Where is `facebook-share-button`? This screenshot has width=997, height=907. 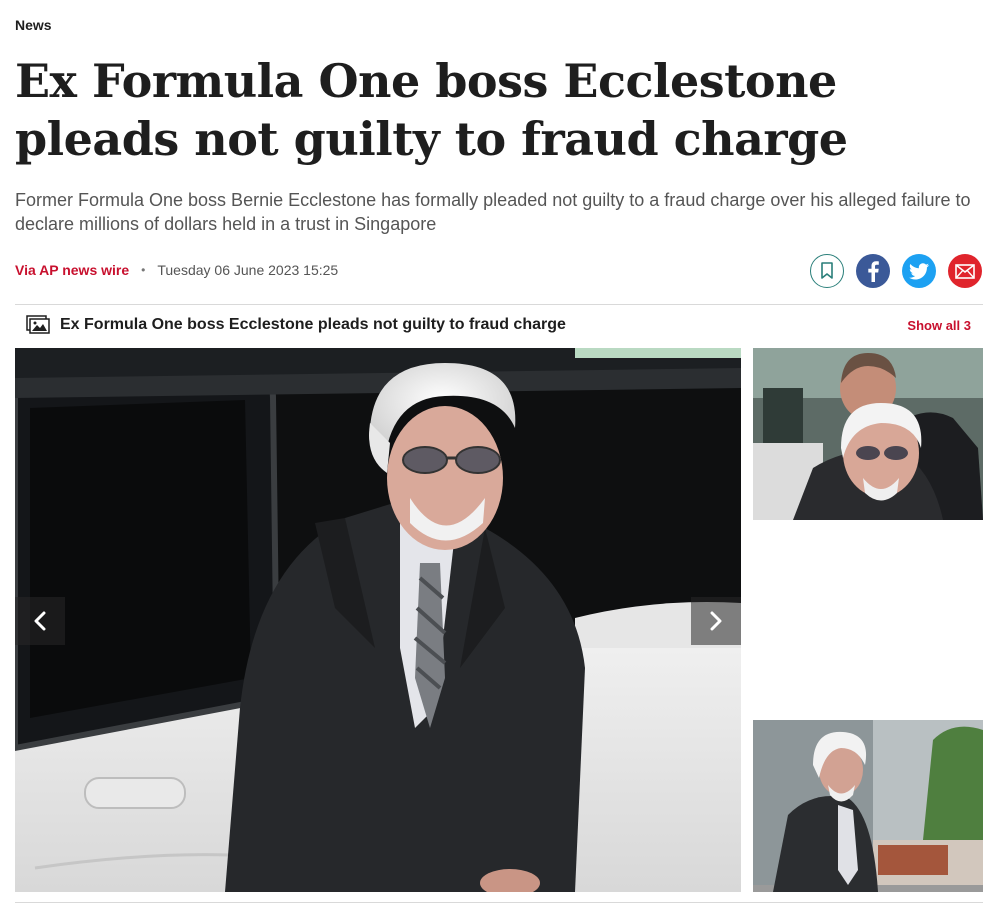 facebook-share-button is located at coordinates (873, 271).